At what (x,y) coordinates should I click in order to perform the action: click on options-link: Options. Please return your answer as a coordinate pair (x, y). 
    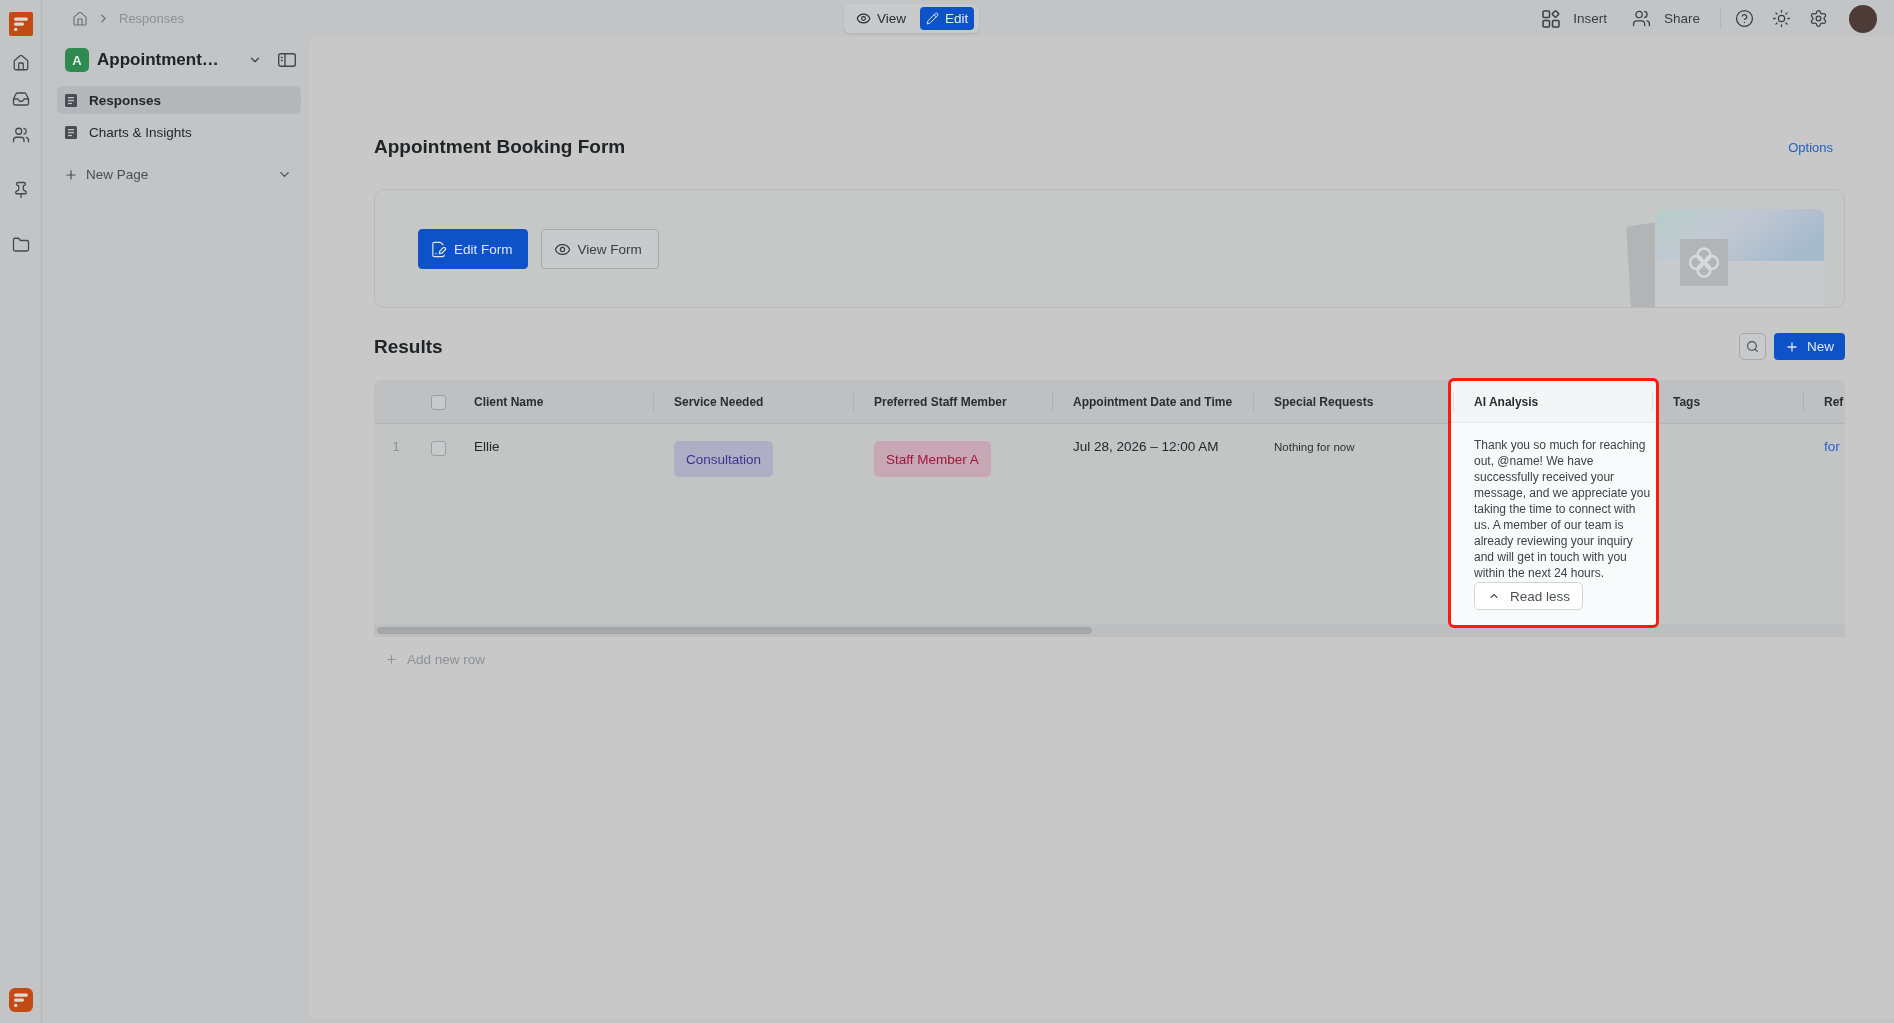
    Looking at the image, I should click on (1810, 147).